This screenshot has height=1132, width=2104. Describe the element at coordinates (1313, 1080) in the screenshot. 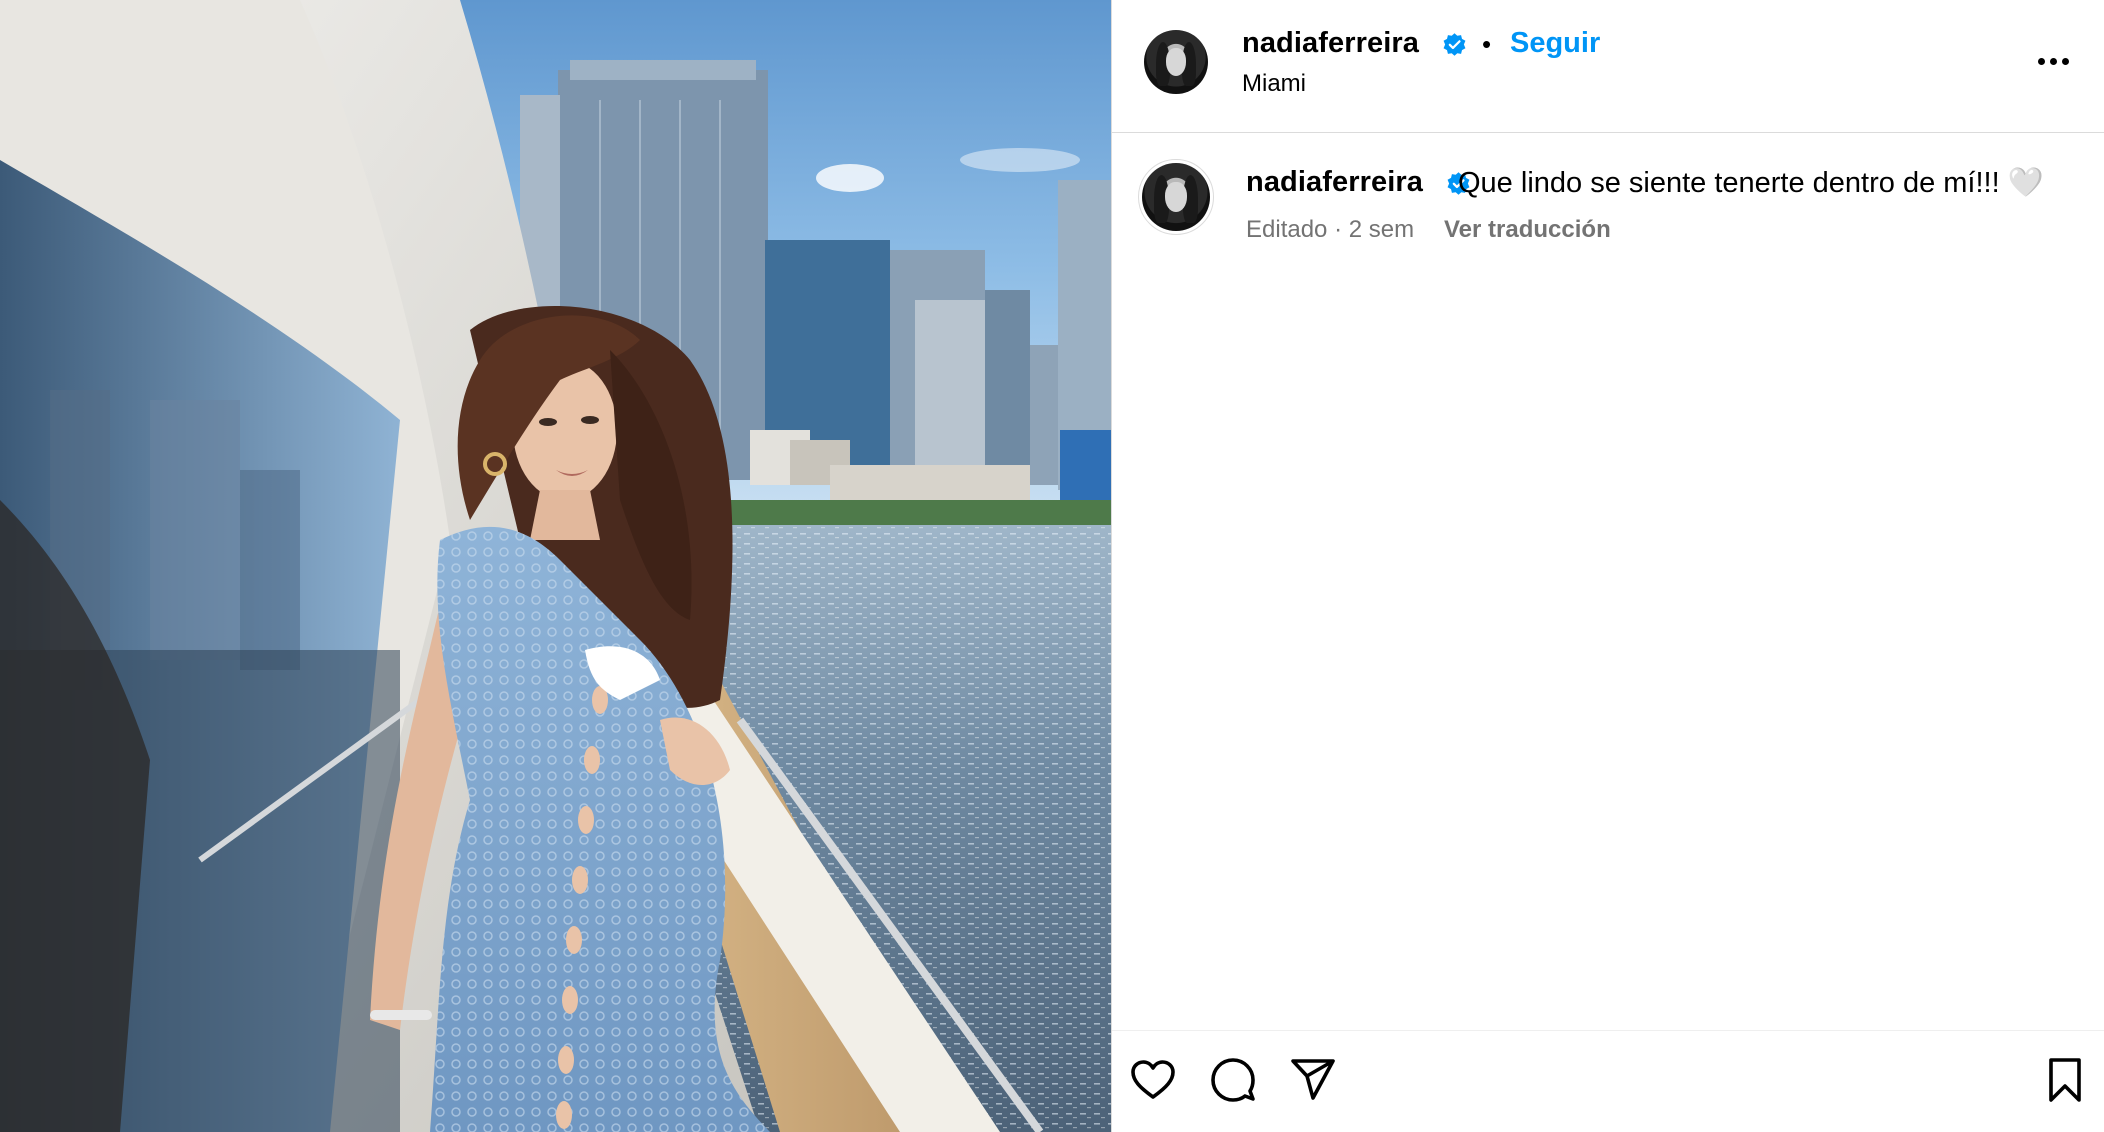

I see `share-icon` at that location.